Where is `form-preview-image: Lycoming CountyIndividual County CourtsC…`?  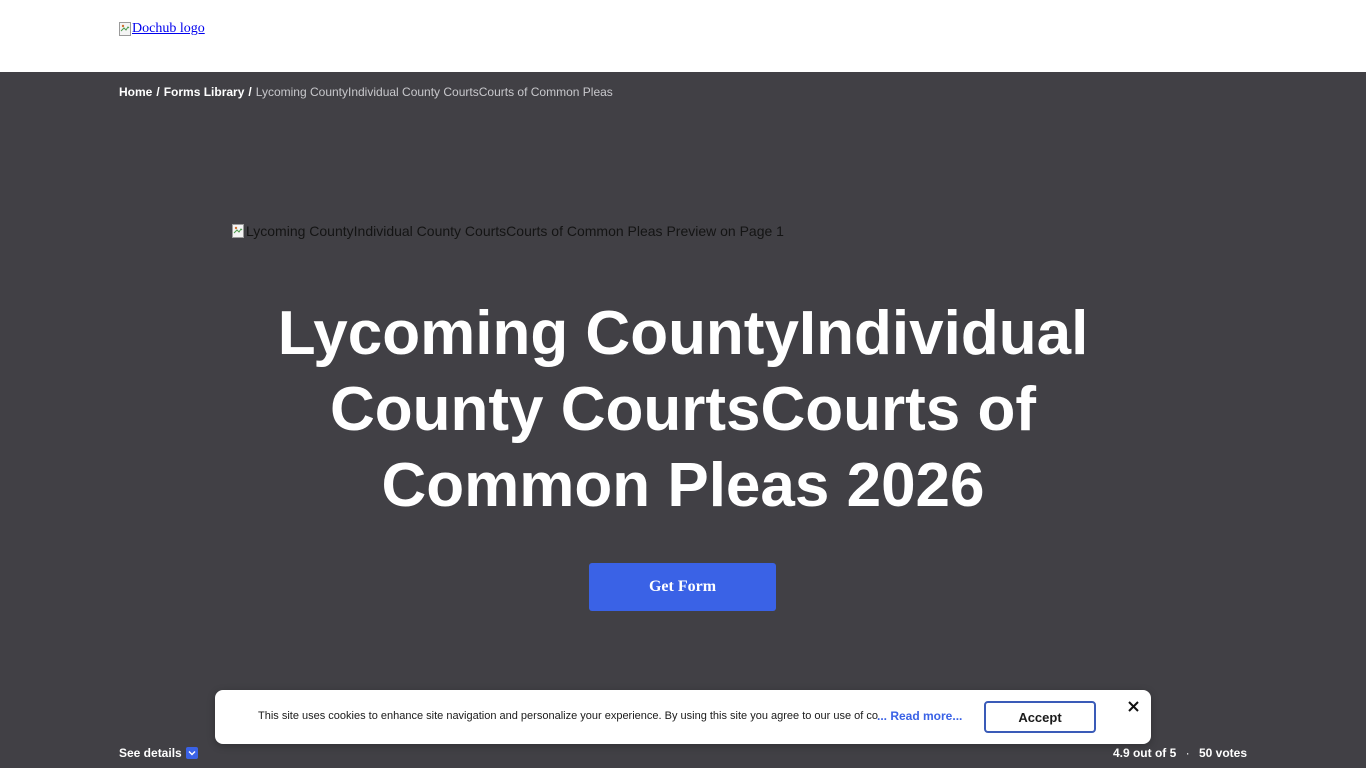 form-preview-image: Lycoming CountyIndividual County CourtsC… is located at coordinates (508, 231).